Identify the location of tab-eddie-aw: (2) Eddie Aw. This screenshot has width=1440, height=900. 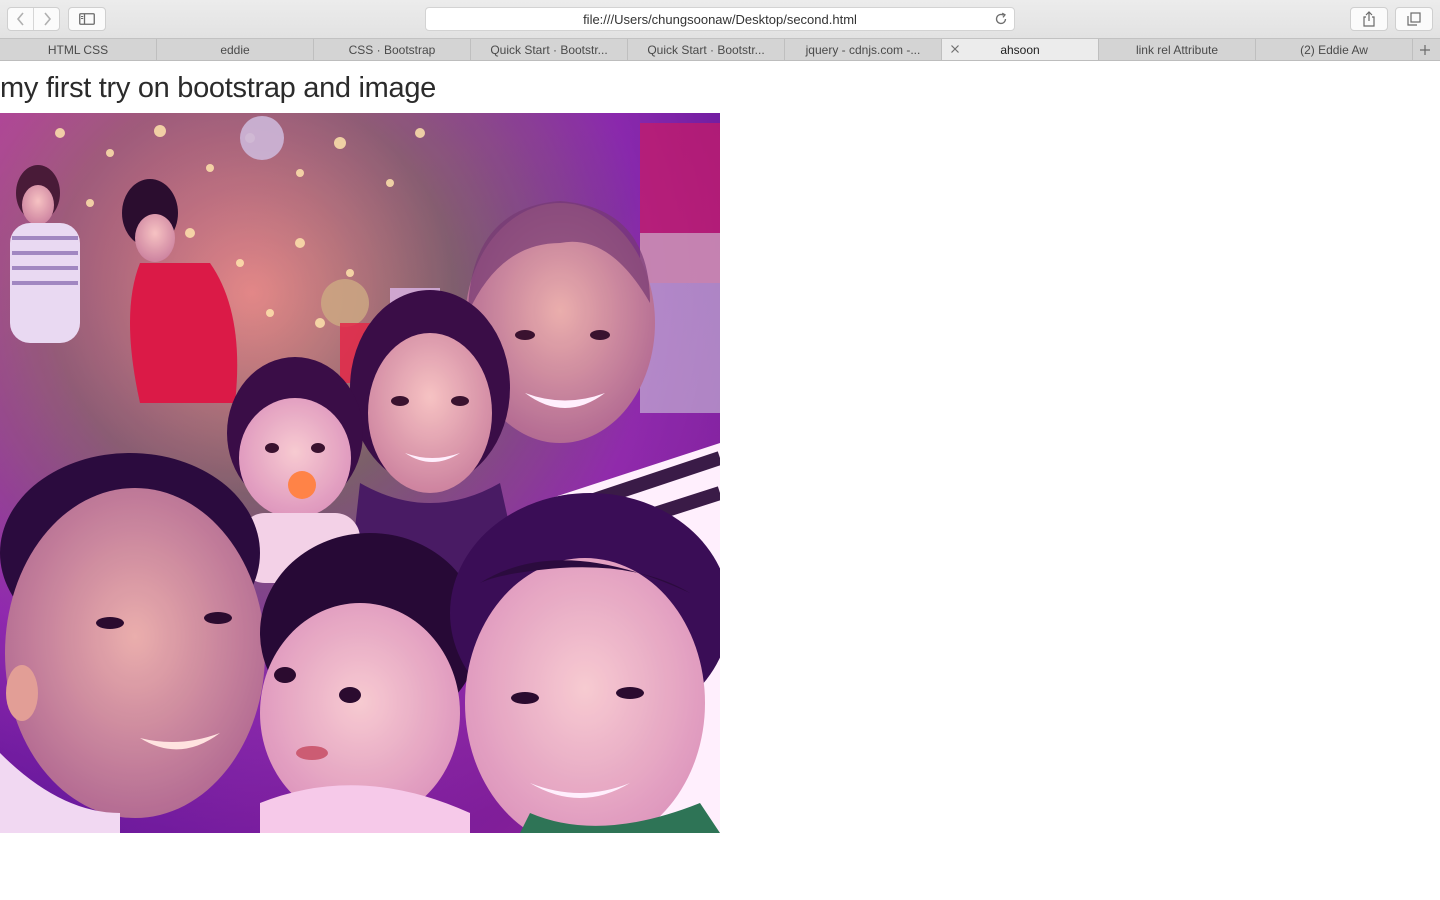
(1334, 49).